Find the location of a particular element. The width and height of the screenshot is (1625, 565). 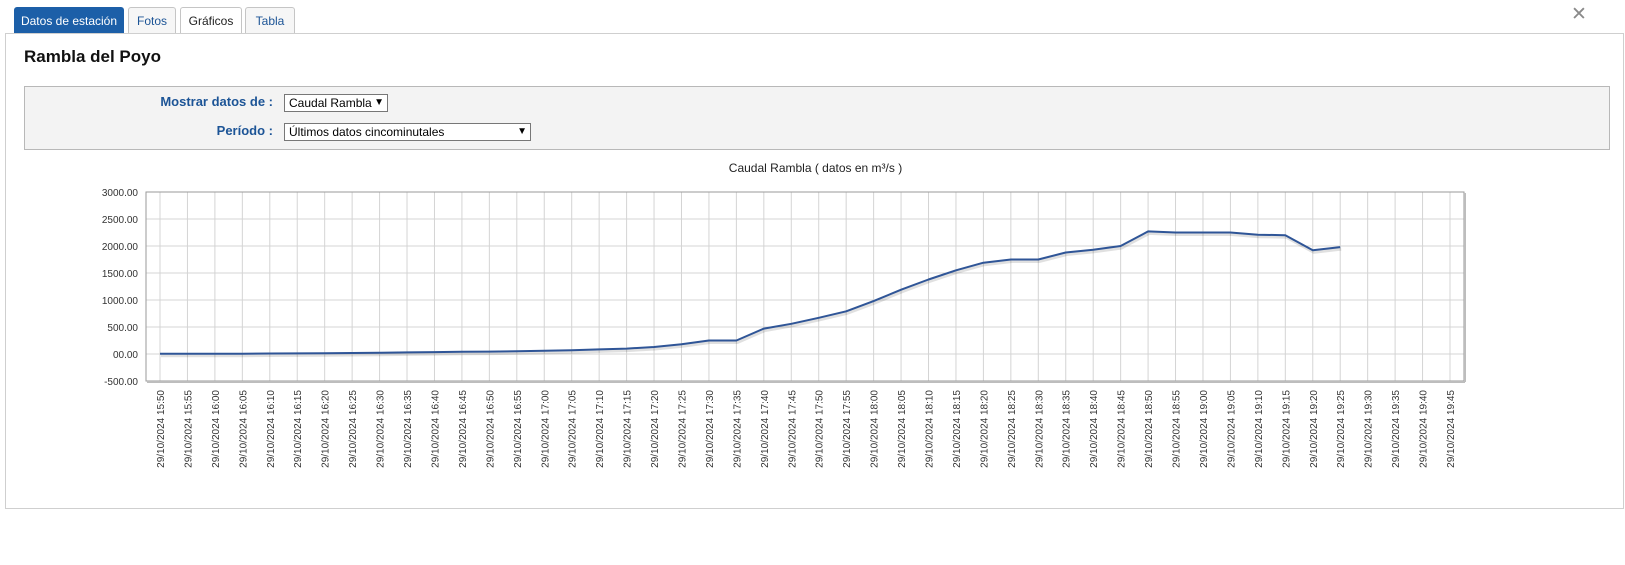

x-tick-label: 29/10/2024 19:10 is located at coordinates (1259, 429).